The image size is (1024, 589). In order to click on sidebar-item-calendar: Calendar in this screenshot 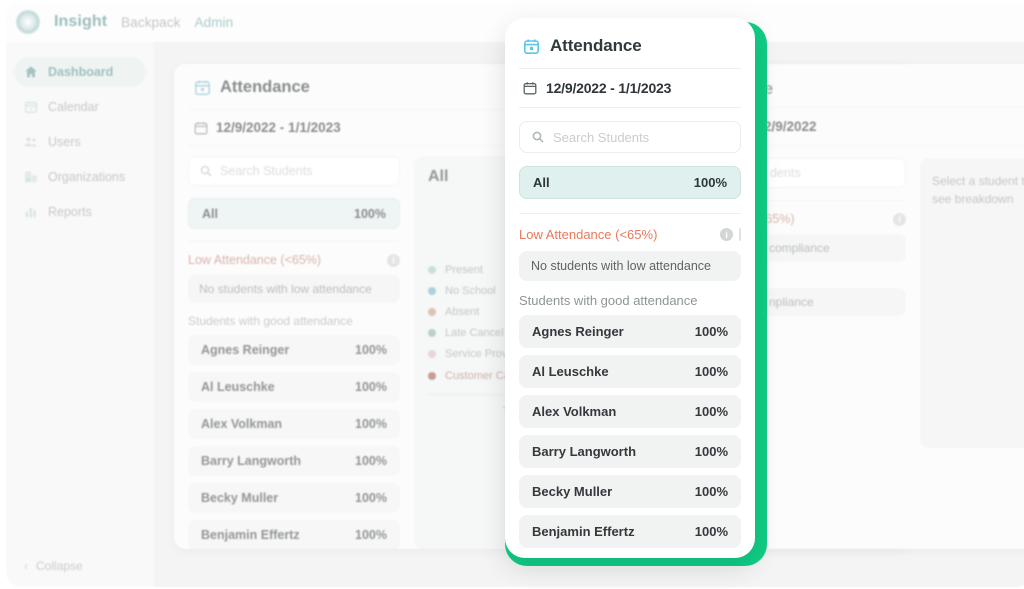, I will do `click(80, 107)`.